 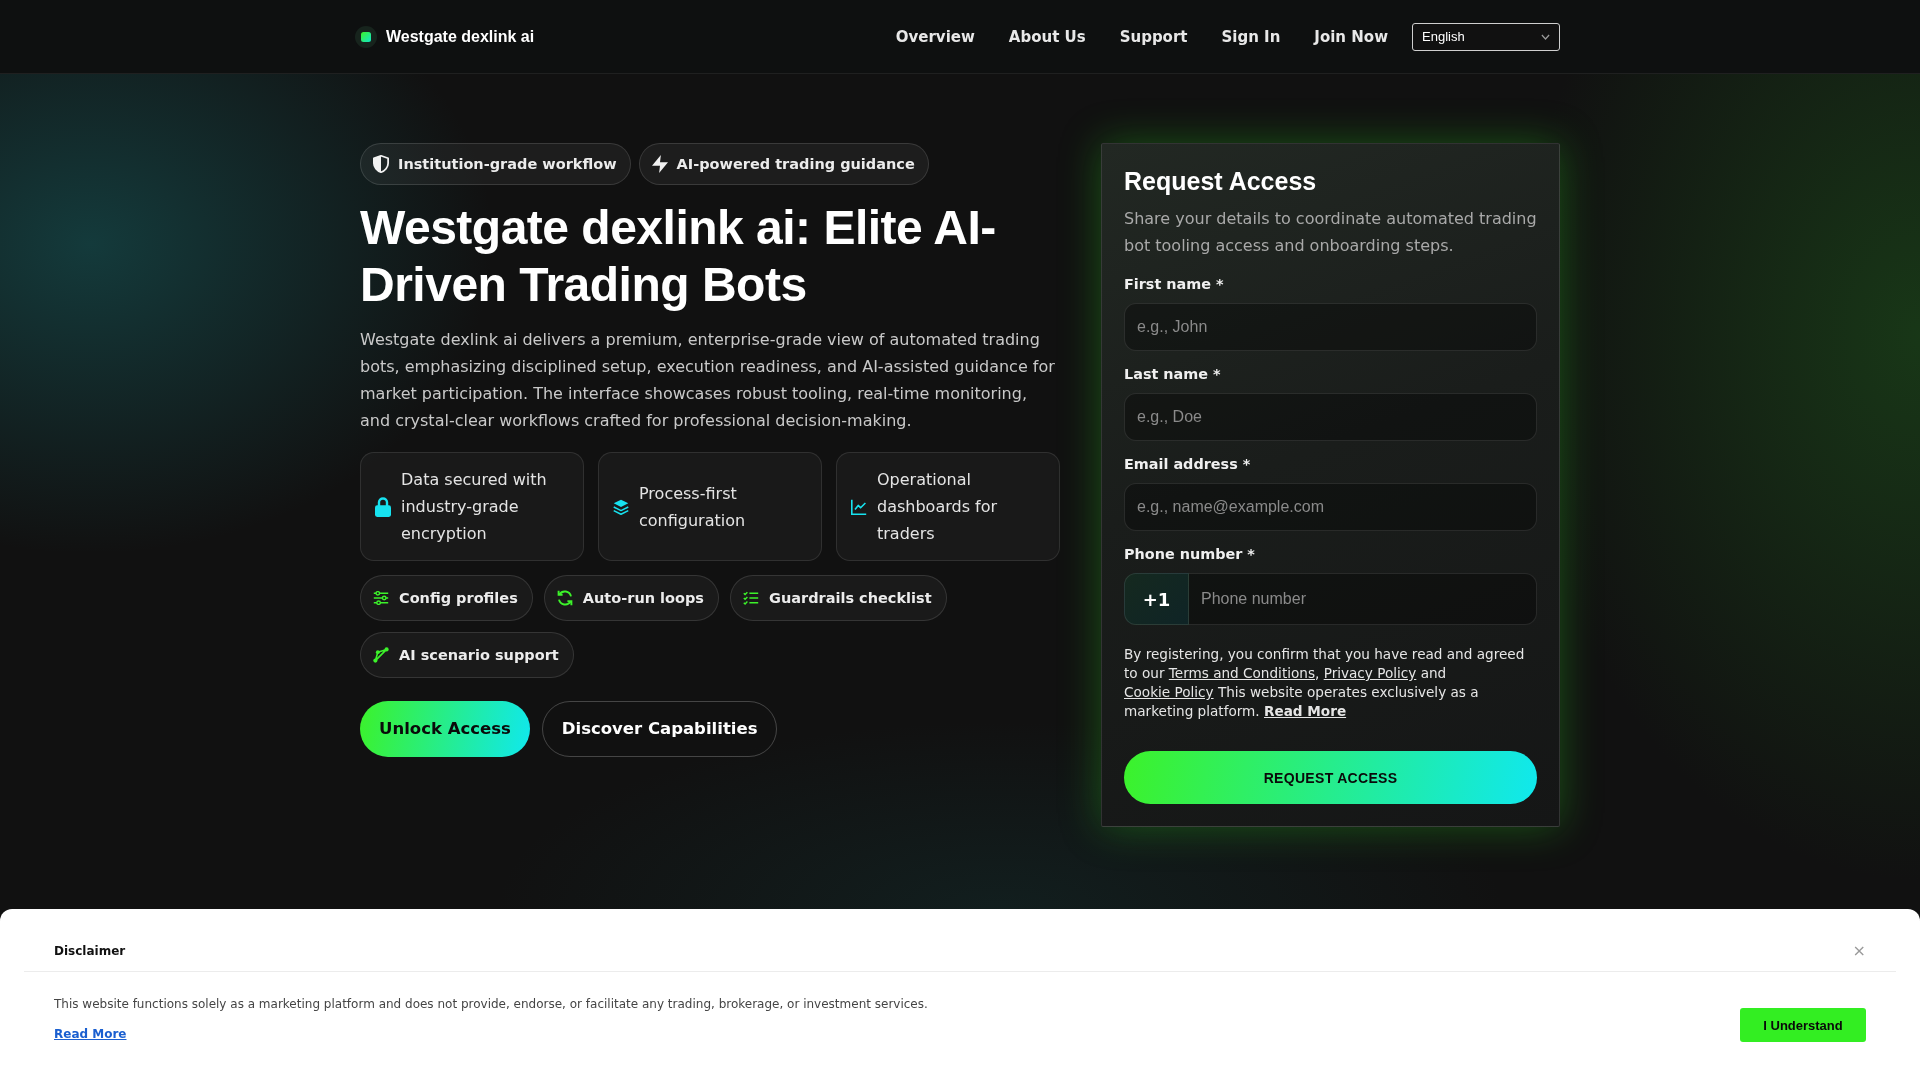 What do you see at coordinates (1169, 692) in the screenshot?
I see `policy-link: Cookie Policy` at bounding box center [1169, 692].